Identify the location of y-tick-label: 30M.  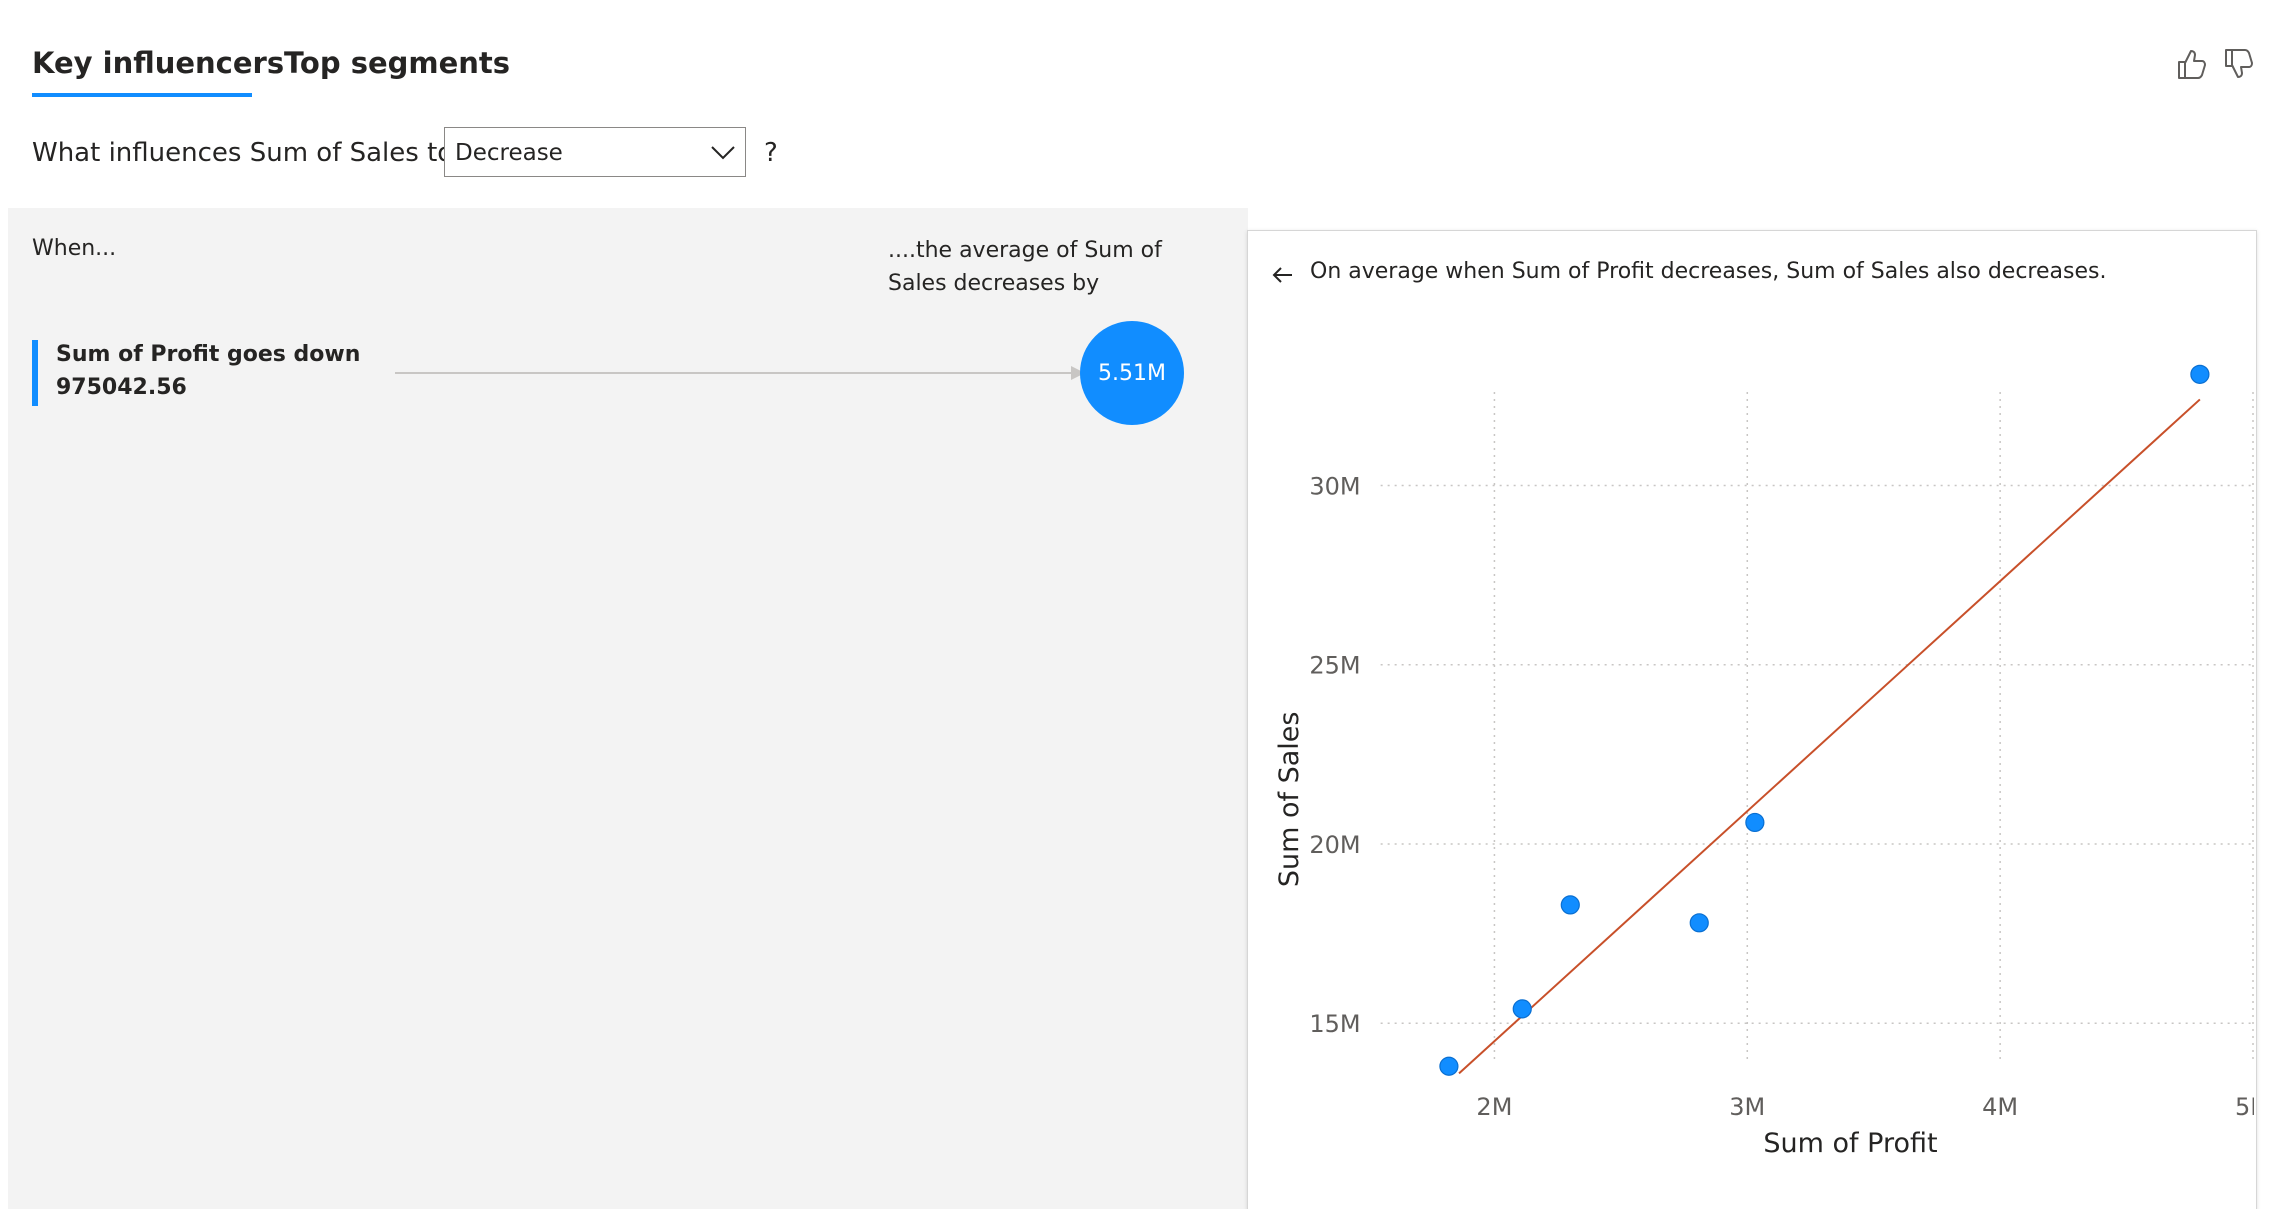
(1334, 486).